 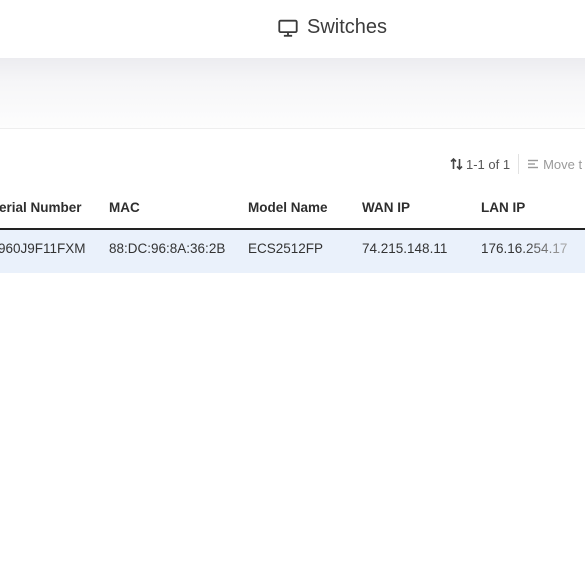 I want to click on cell-wan-ip: 74.215.148.11, so click(x=405, y=248).